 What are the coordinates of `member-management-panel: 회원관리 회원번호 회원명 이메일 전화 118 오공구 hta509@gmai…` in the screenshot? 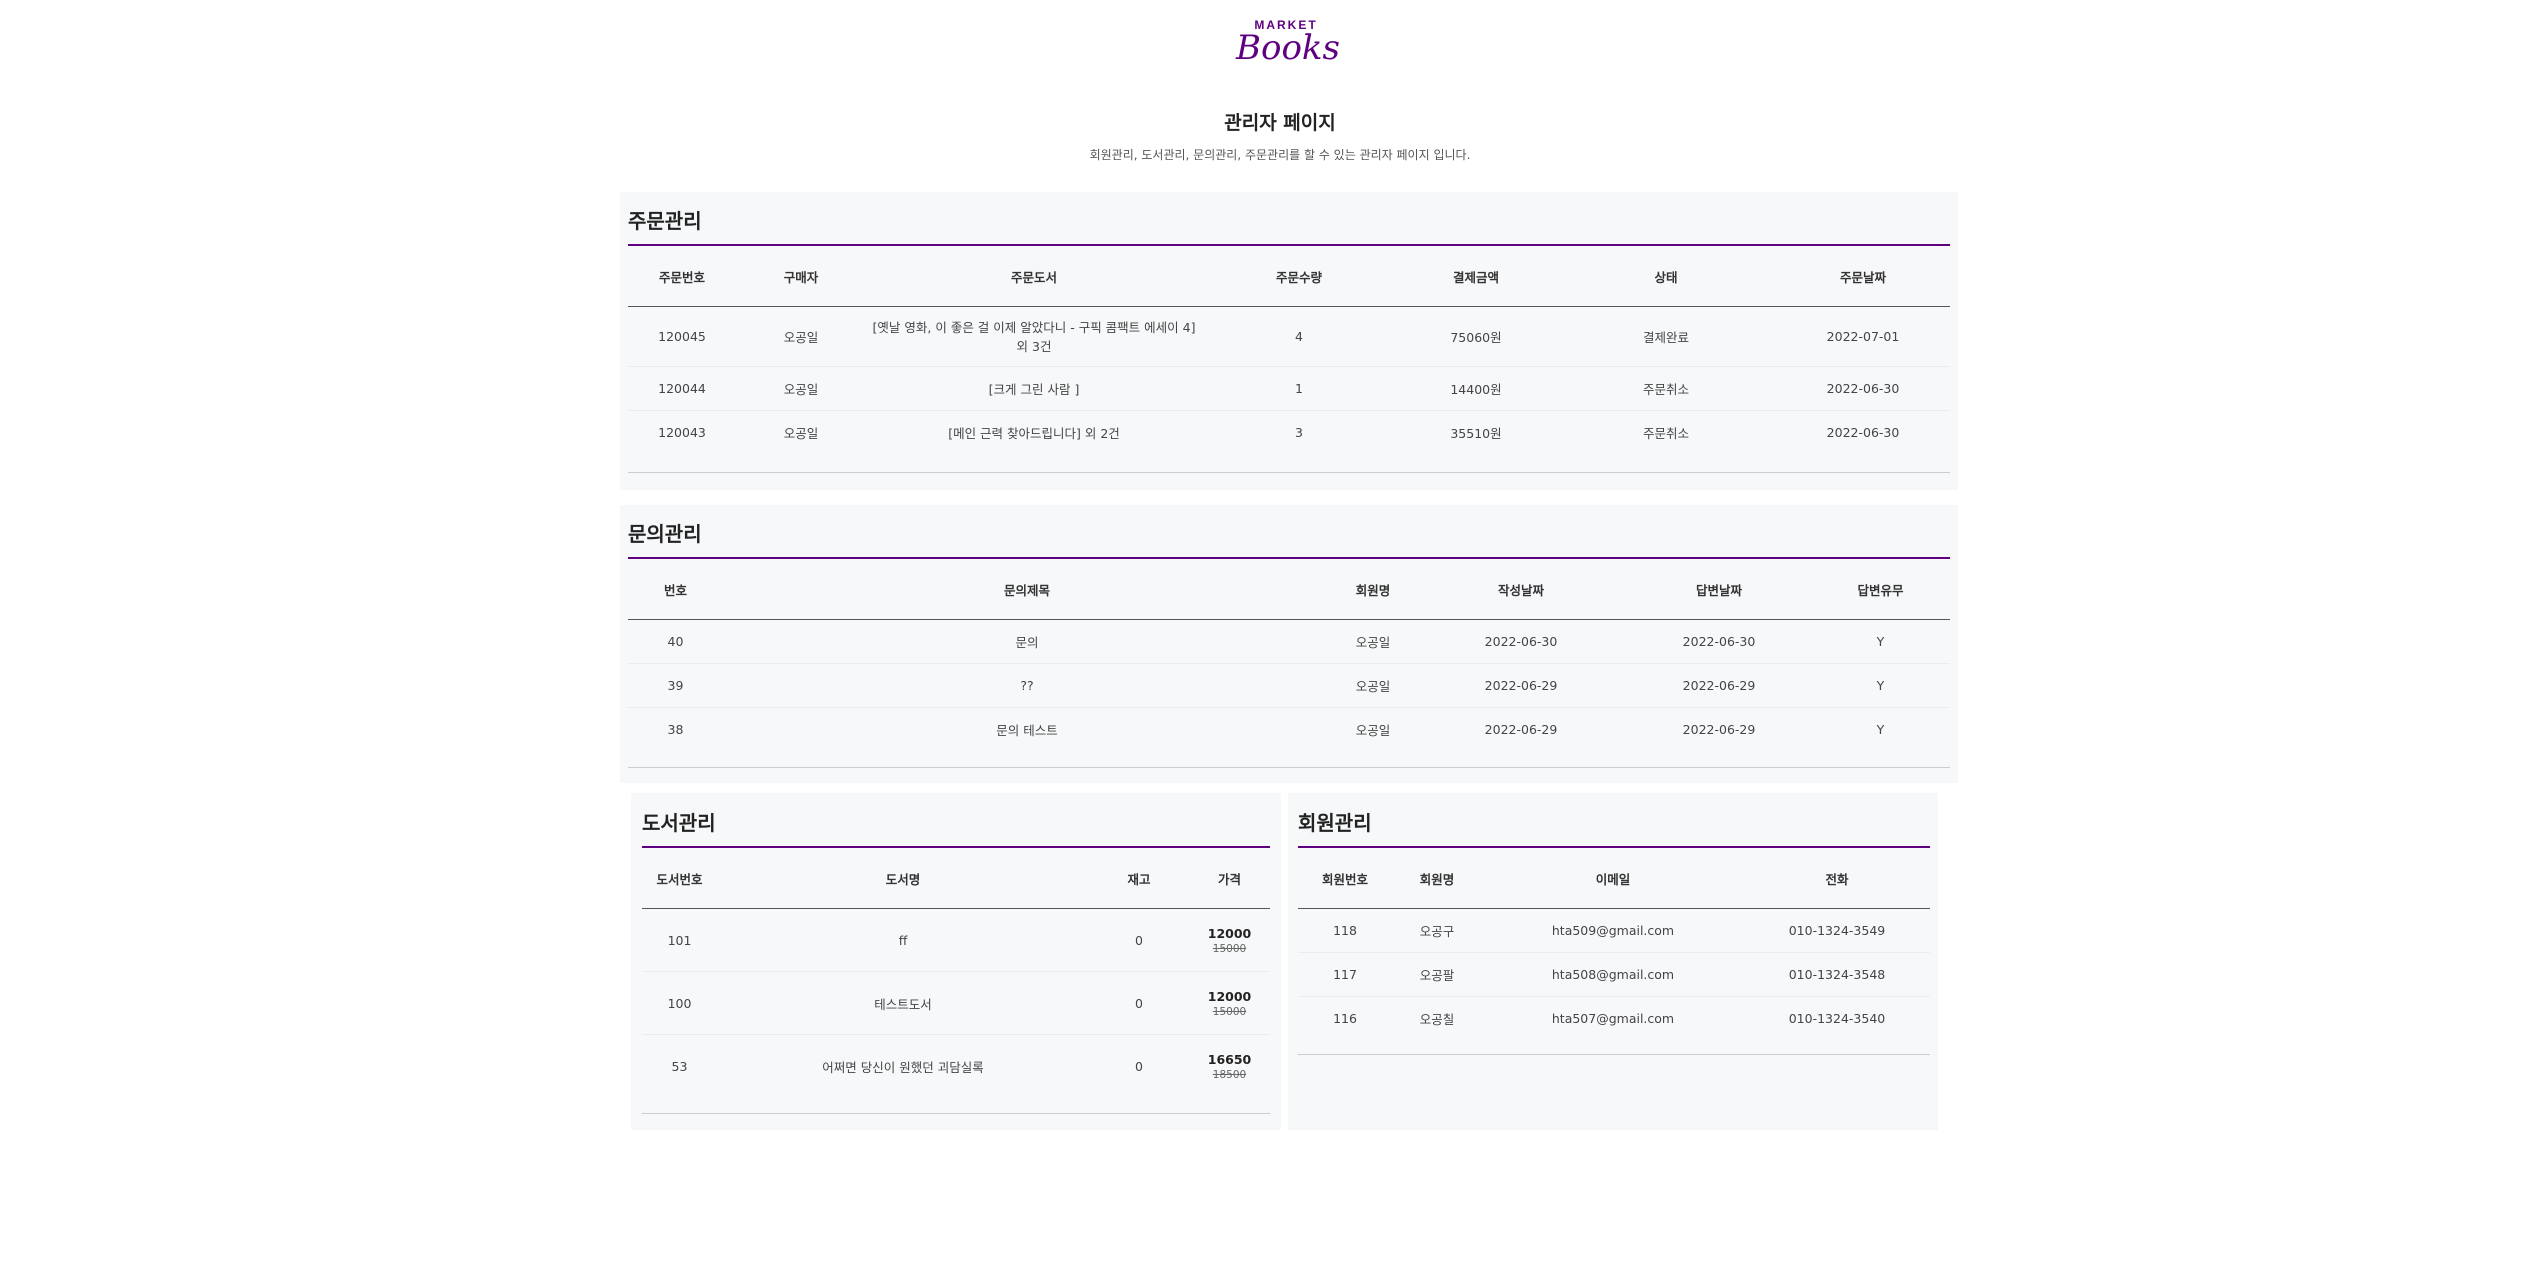 It's located at (1613, 961).